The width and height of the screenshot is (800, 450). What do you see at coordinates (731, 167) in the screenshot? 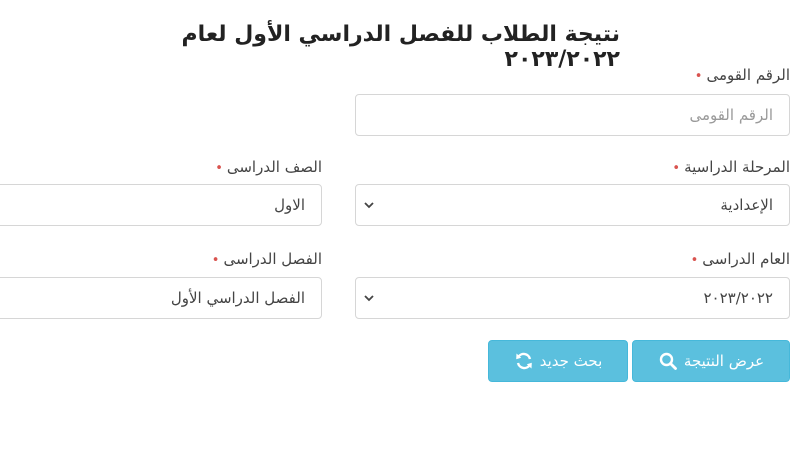
I see `stage-label: المرحلة الدراسية•` at bounding box center [731, 167].